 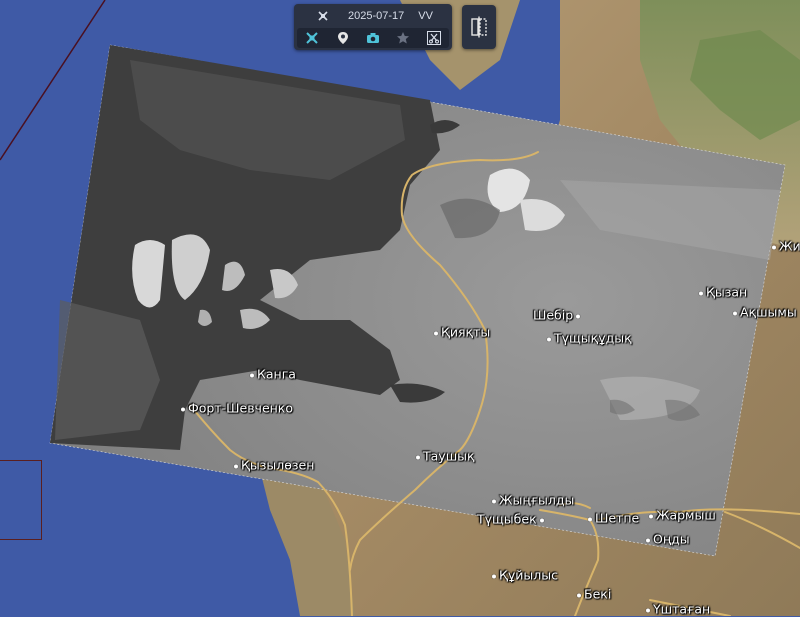 I want to click on satellite-tool-button, so click(x=312, y=38).